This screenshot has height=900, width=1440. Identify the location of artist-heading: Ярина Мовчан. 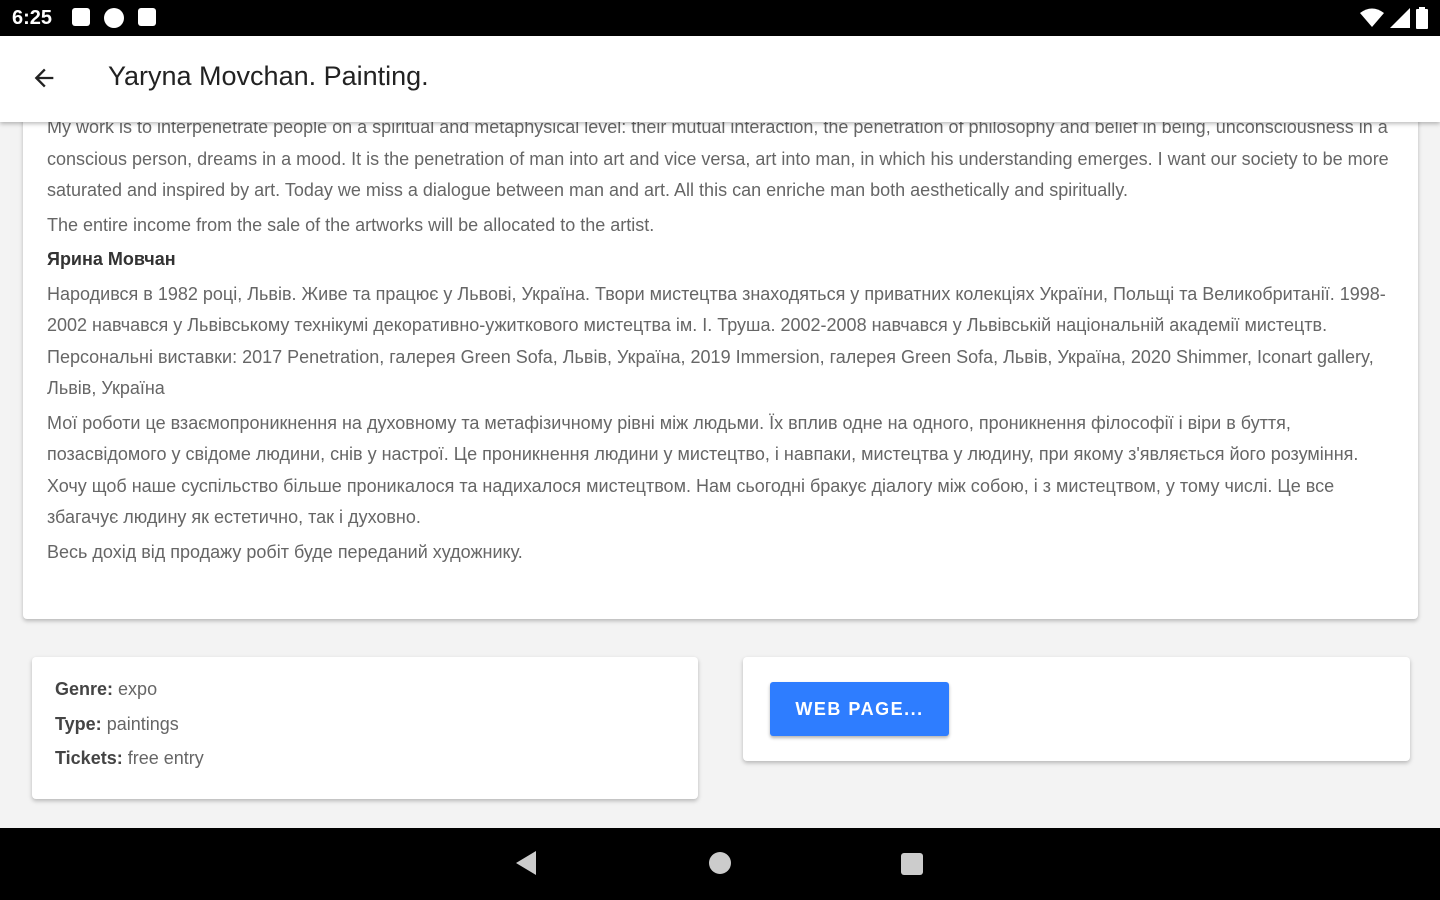
(111, 259).